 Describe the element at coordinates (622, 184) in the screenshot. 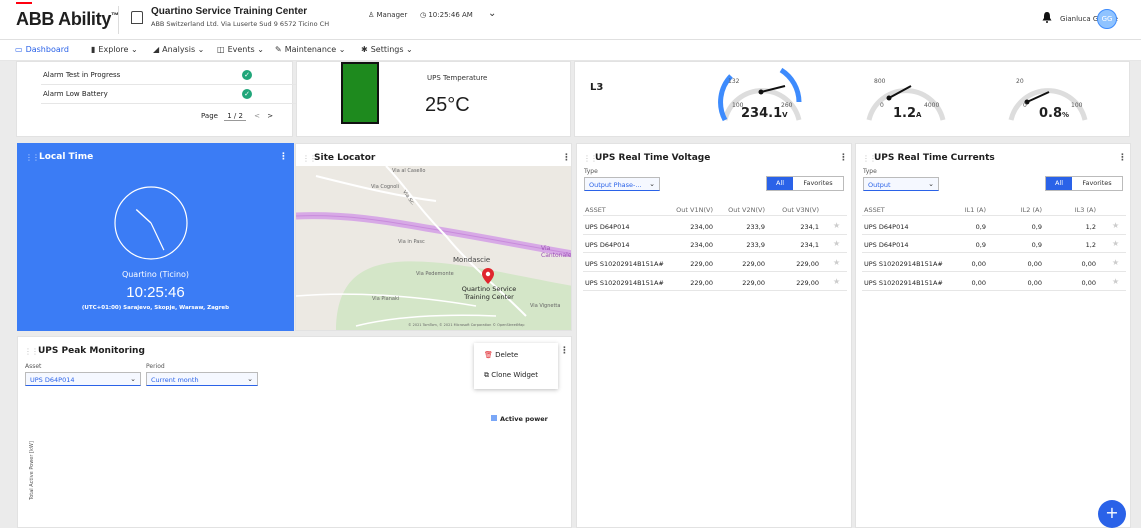

I see `type-select: Output Phase-... ⌄` at that location.